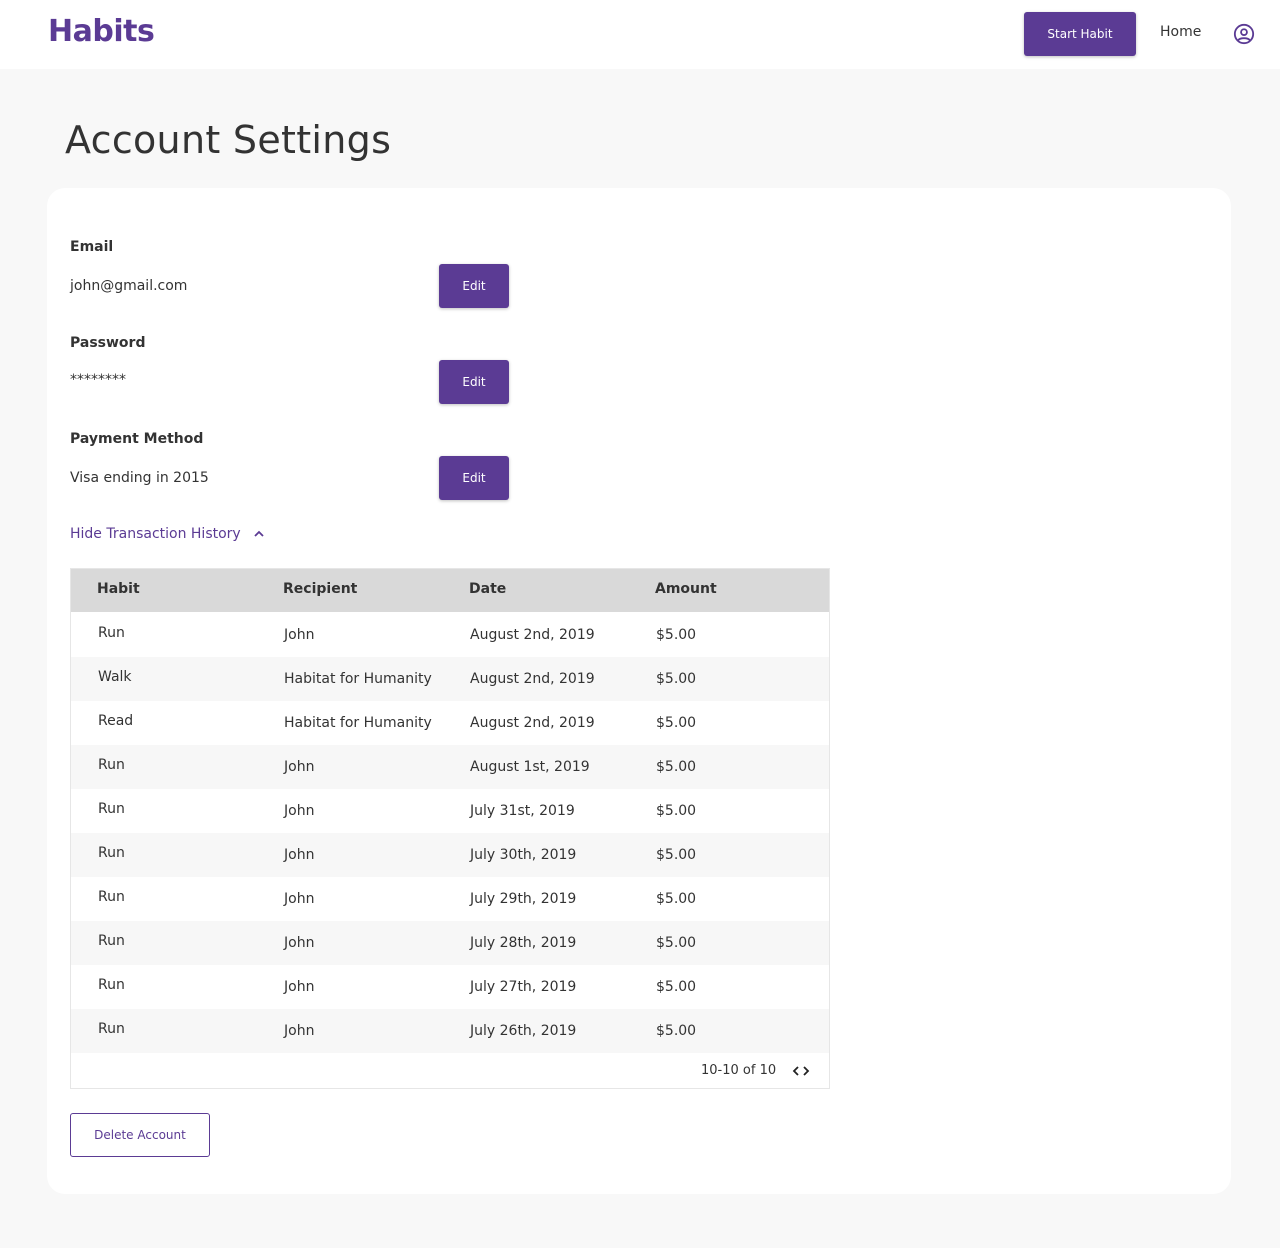 The image size is (1280, 1248). I want to click on table-row: Run John July 26th, 2019 $5.00, so click(450, 1031).